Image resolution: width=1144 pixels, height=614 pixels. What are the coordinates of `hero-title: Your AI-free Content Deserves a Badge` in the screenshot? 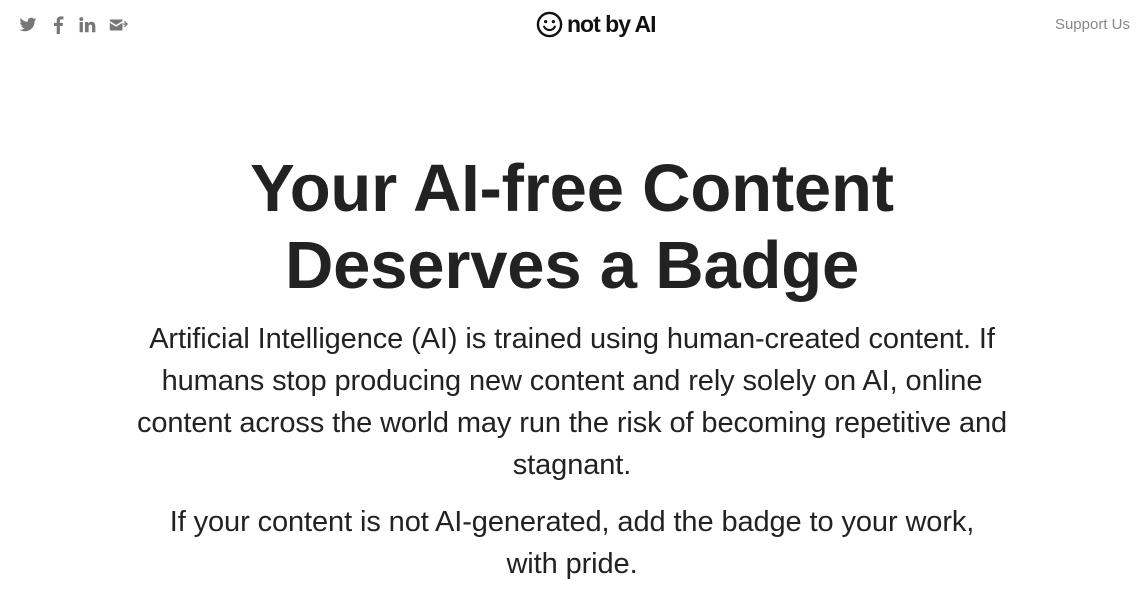 It's located at (572, 227).